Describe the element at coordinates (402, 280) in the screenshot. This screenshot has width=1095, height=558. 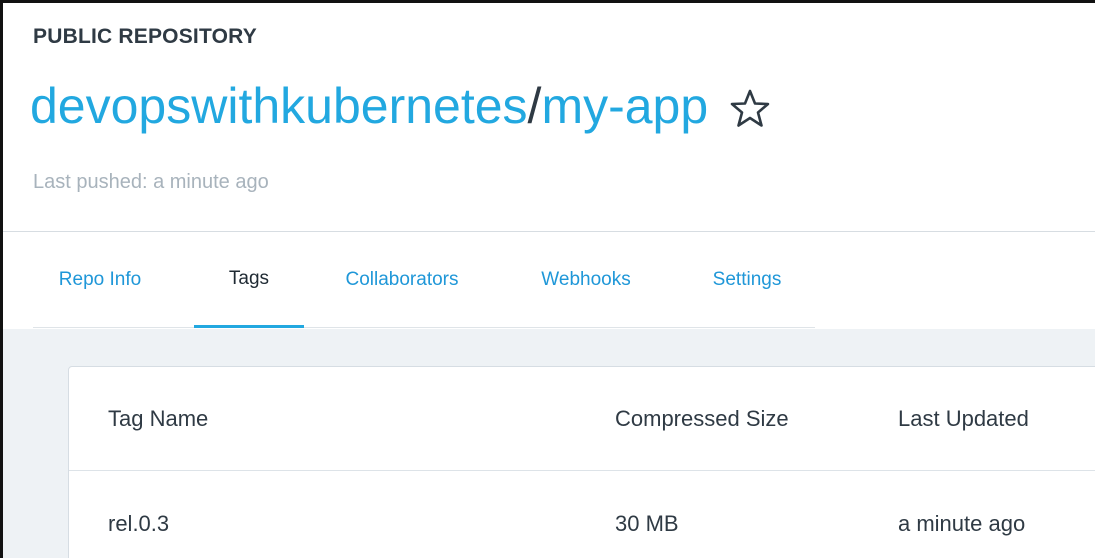
I see `tab-collaborators: Collaborators` at that location.